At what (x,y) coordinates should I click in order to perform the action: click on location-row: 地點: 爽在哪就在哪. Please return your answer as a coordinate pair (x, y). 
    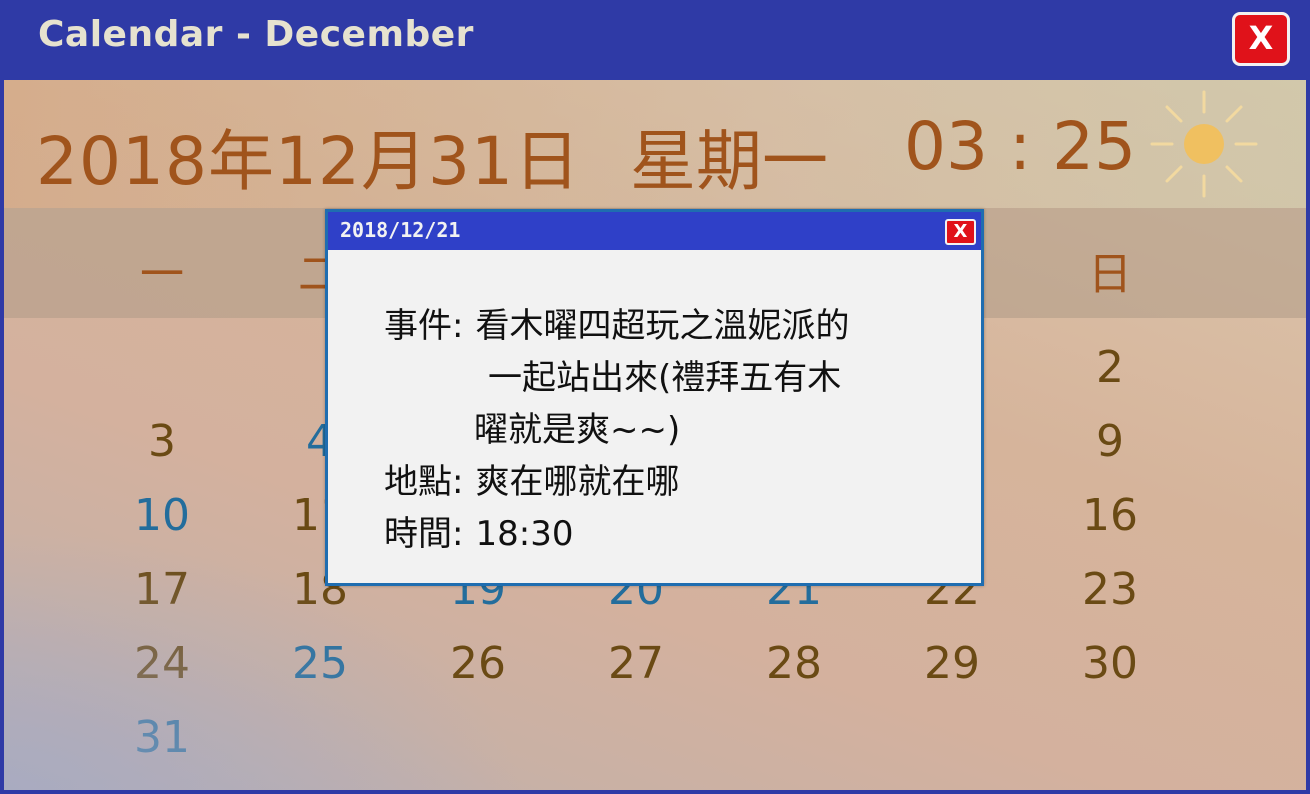
    Looking at the image, I should click on (669, 482).